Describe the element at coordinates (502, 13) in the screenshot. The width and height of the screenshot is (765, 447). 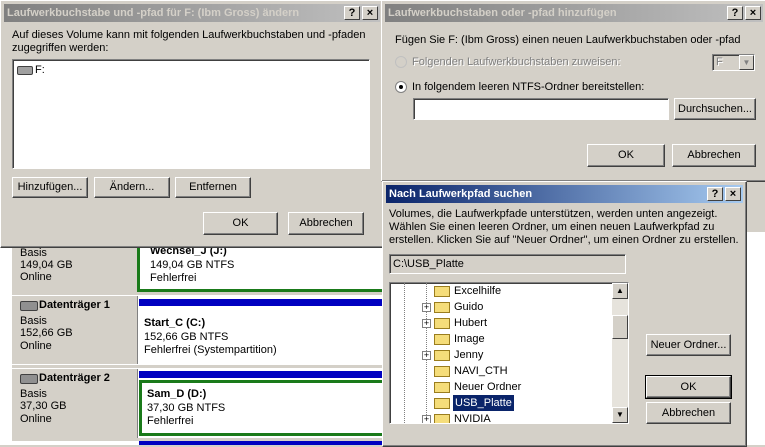
I see `dialog-title: Laufwerkbuchstaben oder -pfad hinzufügen` at that location.